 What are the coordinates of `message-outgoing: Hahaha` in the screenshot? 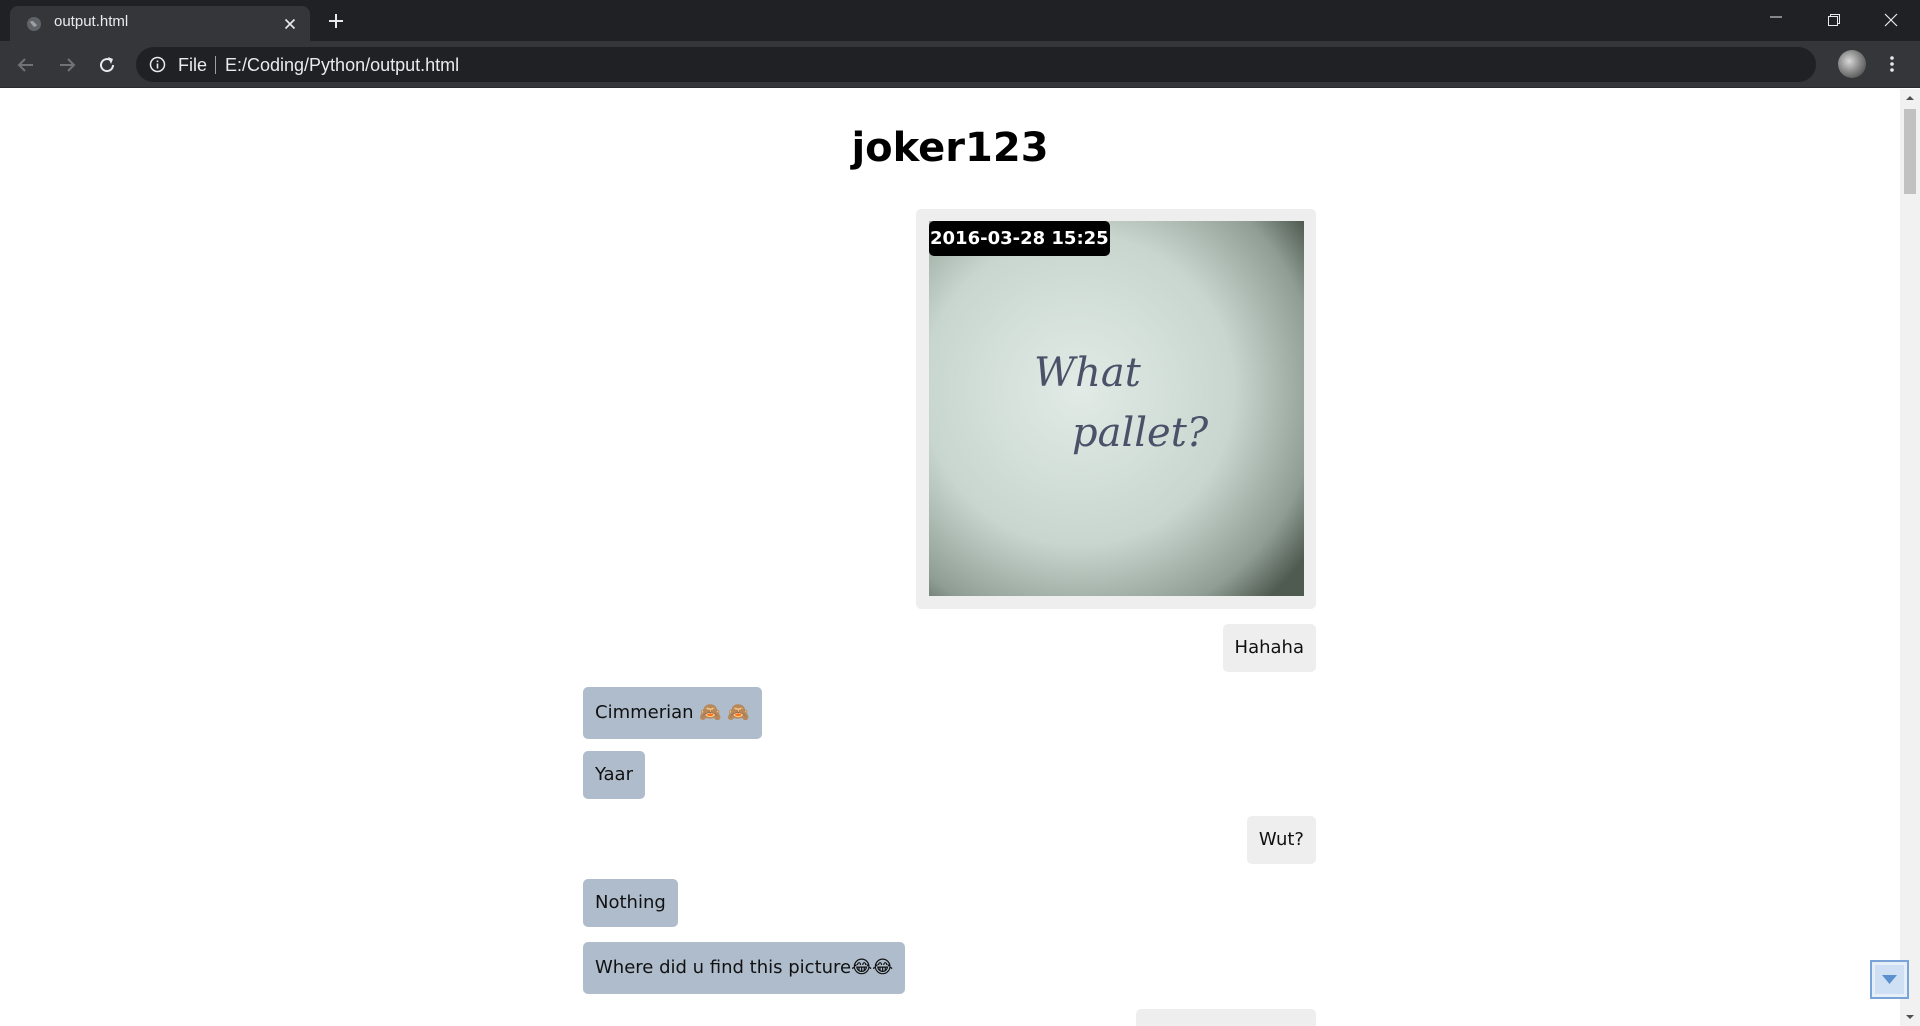 It's located at (1269, 648).